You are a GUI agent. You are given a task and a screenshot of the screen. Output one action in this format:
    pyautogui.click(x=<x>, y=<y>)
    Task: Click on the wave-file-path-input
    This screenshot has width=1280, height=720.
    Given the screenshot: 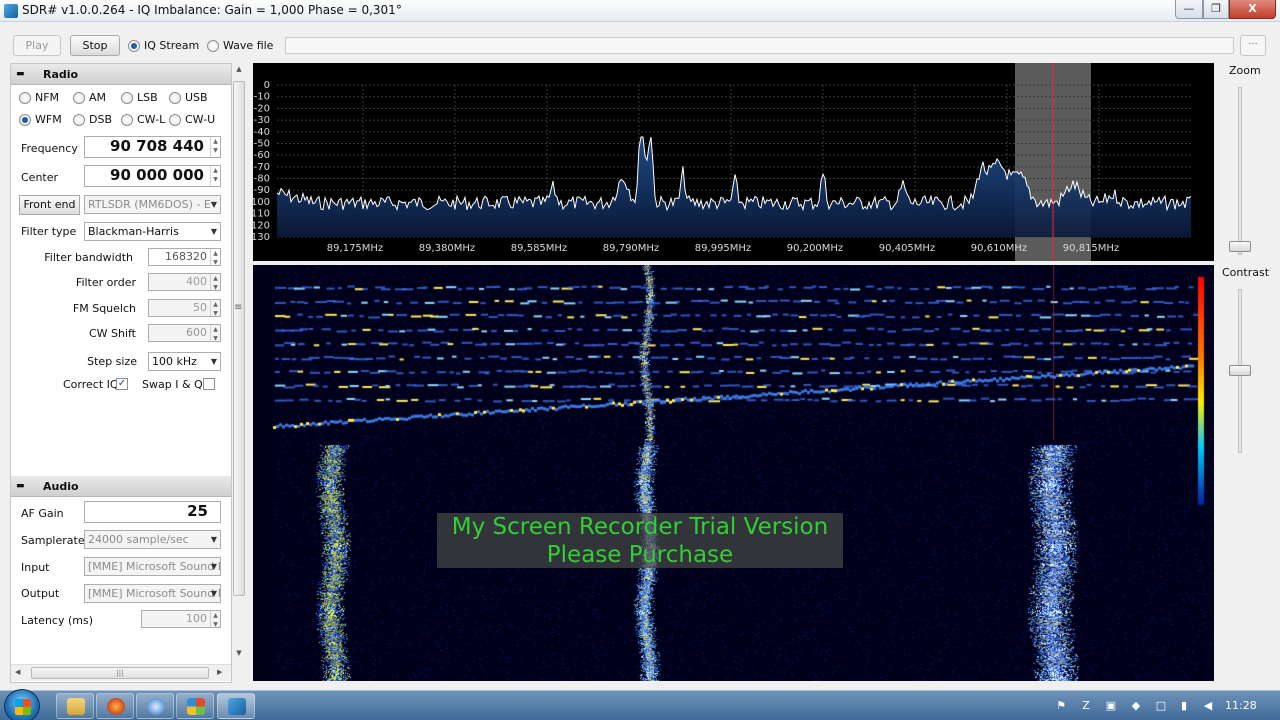 What is the action you would take?
    pyautogui.click(x=759, y=45)
    